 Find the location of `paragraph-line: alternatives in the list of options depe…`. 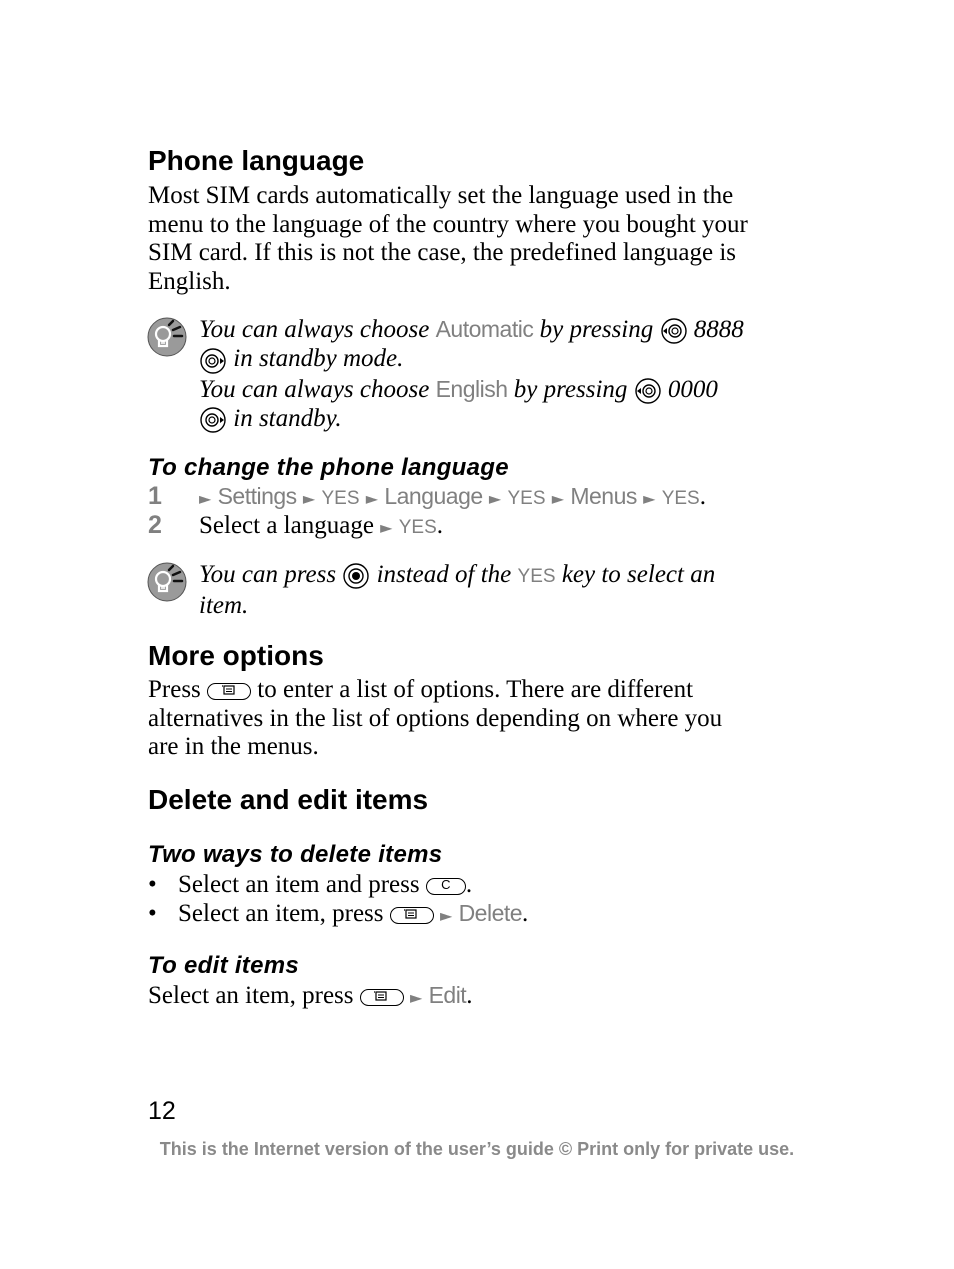

paragraph-line: alternatives in the list of options depe… is located at coordinates (435, 718).